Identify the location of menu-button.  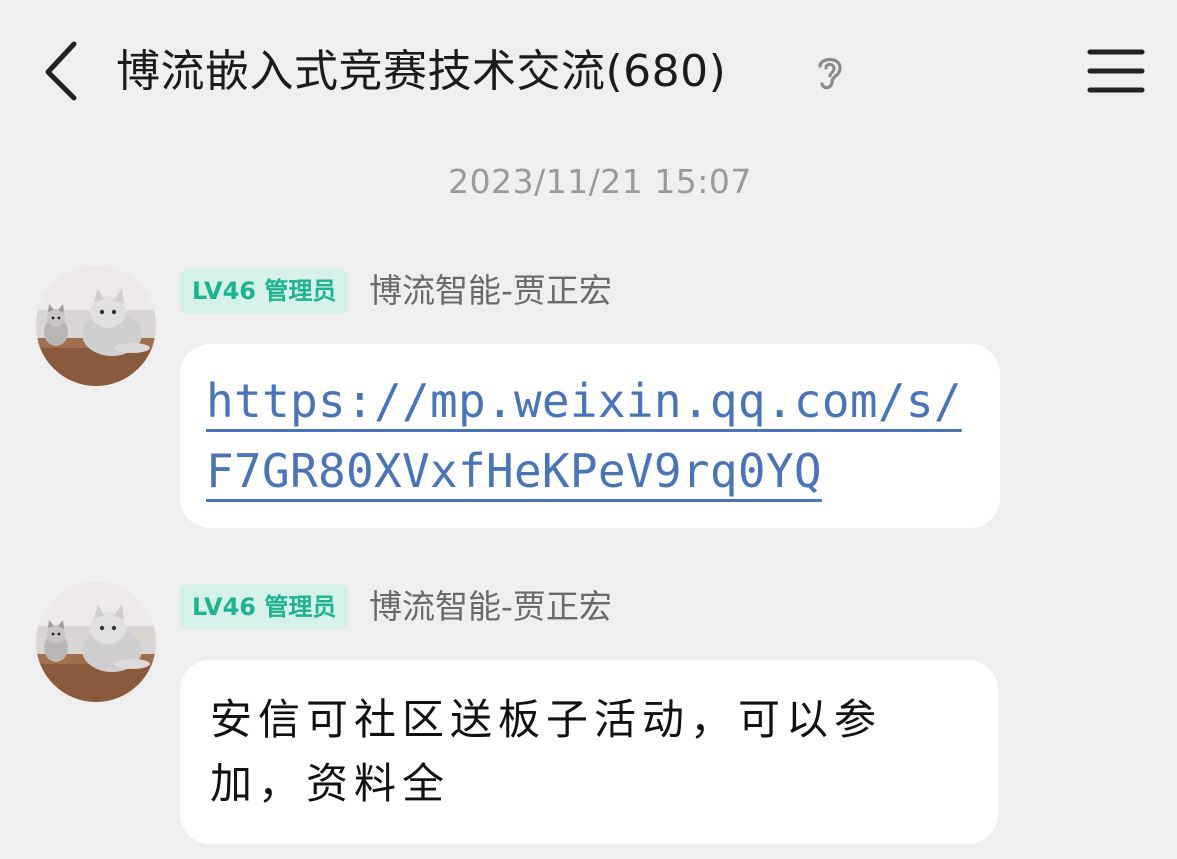
(1116, 72).